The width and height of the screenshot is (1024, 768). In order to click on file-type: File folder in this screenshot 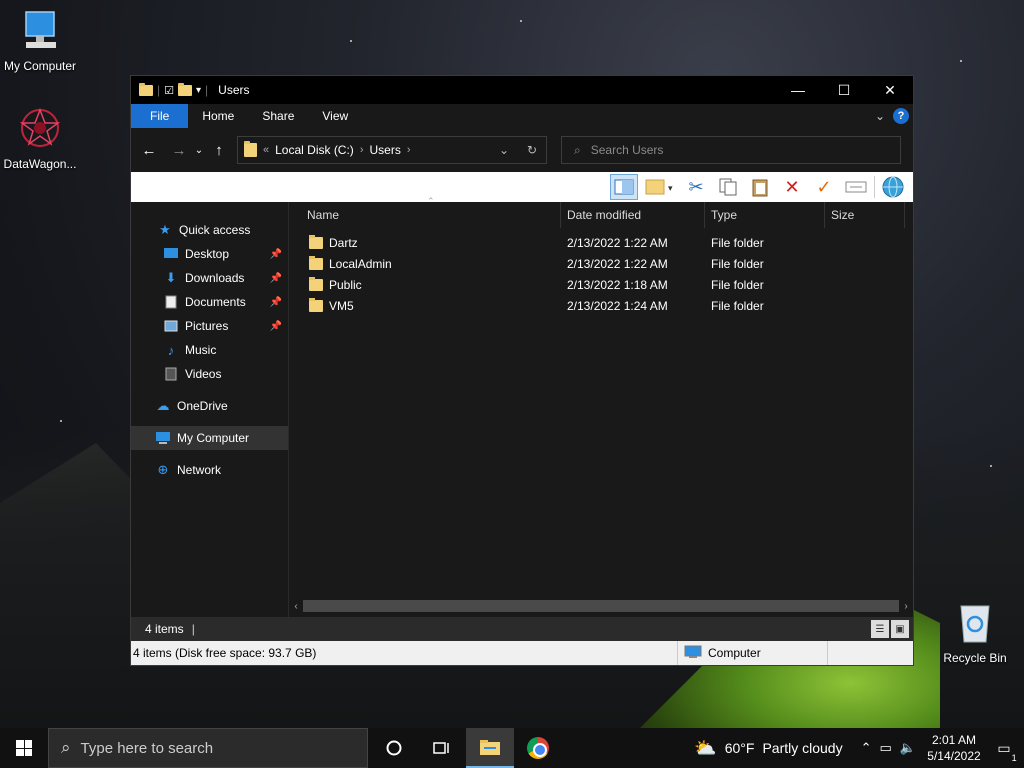, I will do `click(737, 242)`.